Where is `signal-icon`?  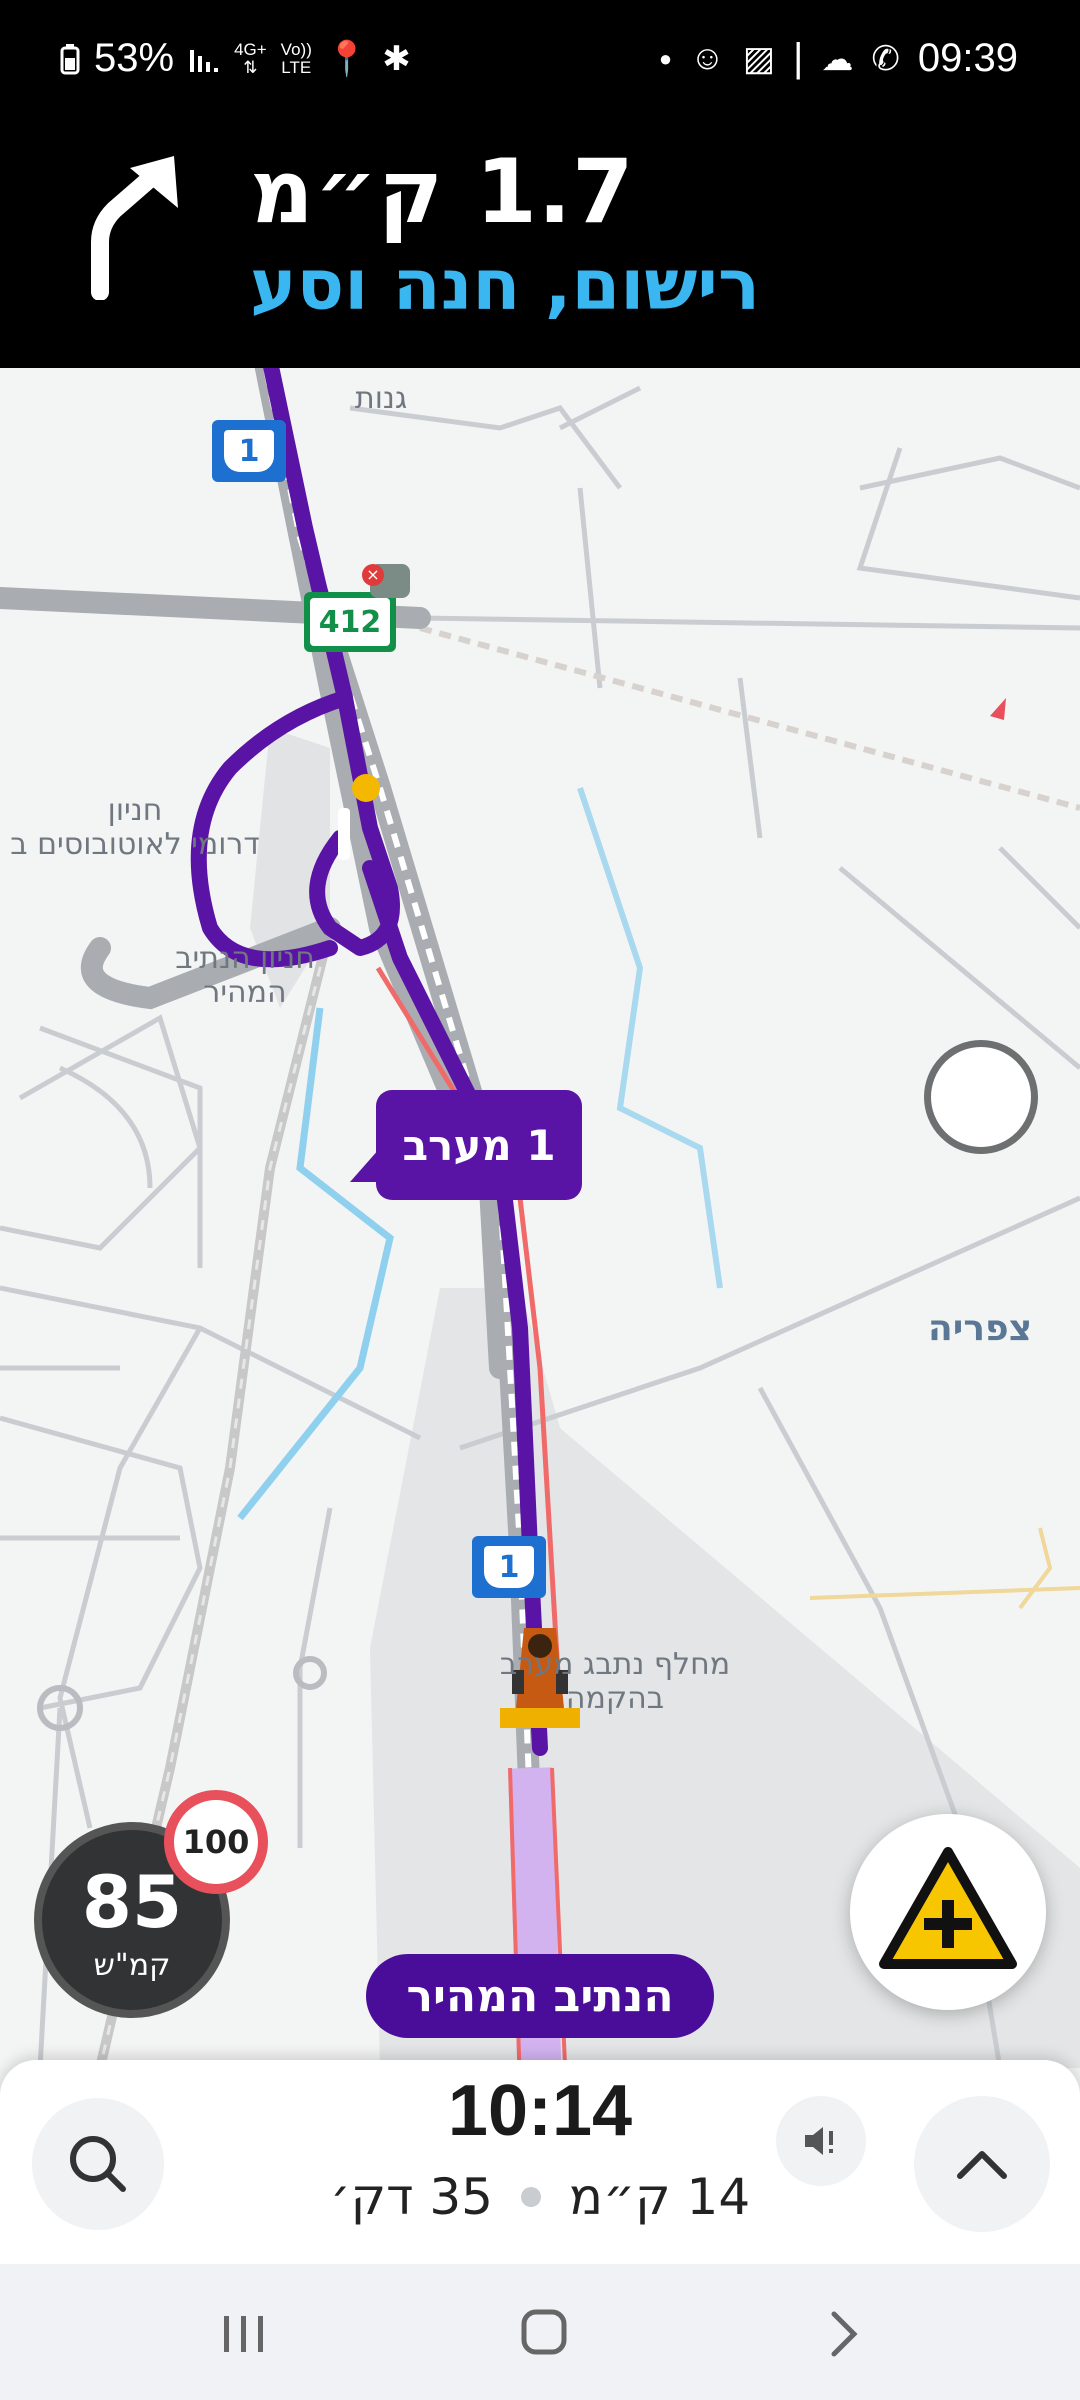
signal-icon is located at coordinates (204, 60).